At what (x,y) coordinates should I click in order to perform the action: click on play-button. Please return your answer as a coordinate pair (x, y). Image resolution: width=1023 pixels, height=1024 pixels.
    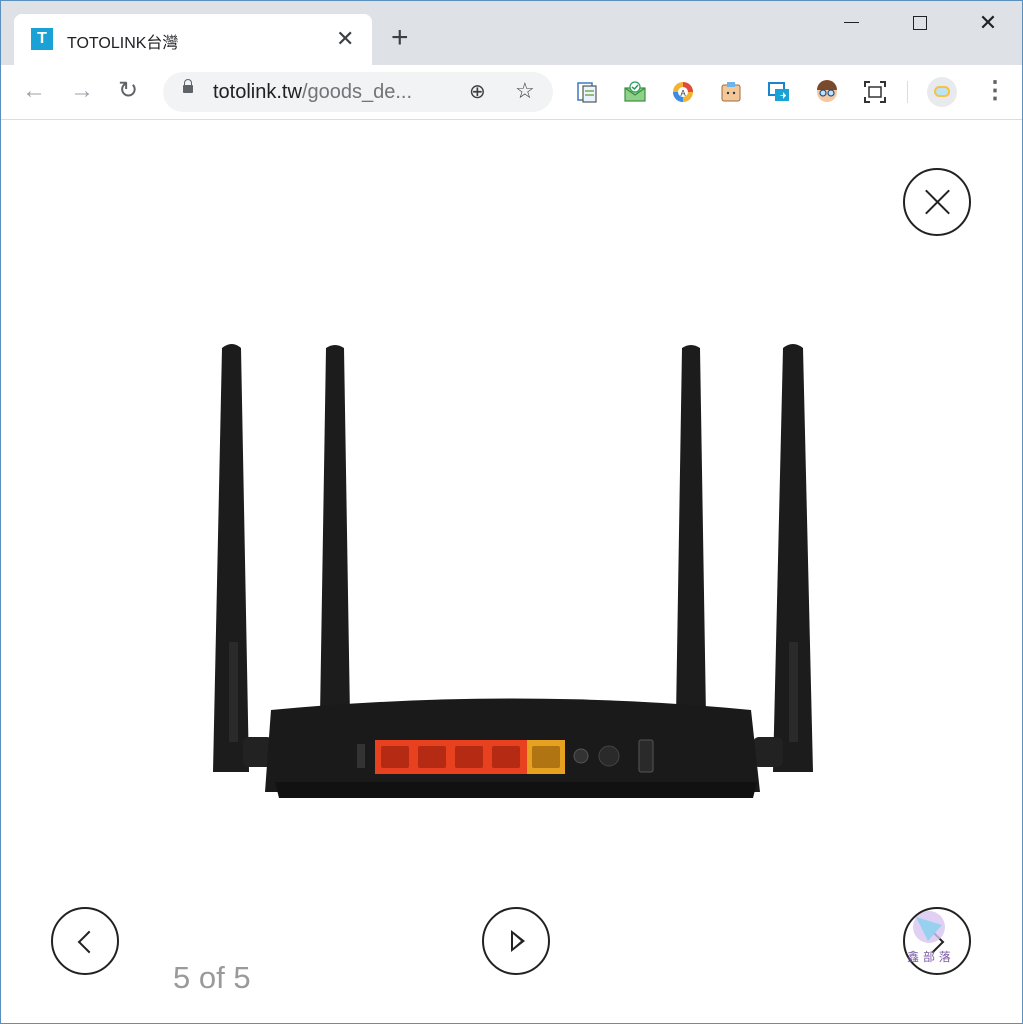
    Looking at the image, I should click on (516, 941).